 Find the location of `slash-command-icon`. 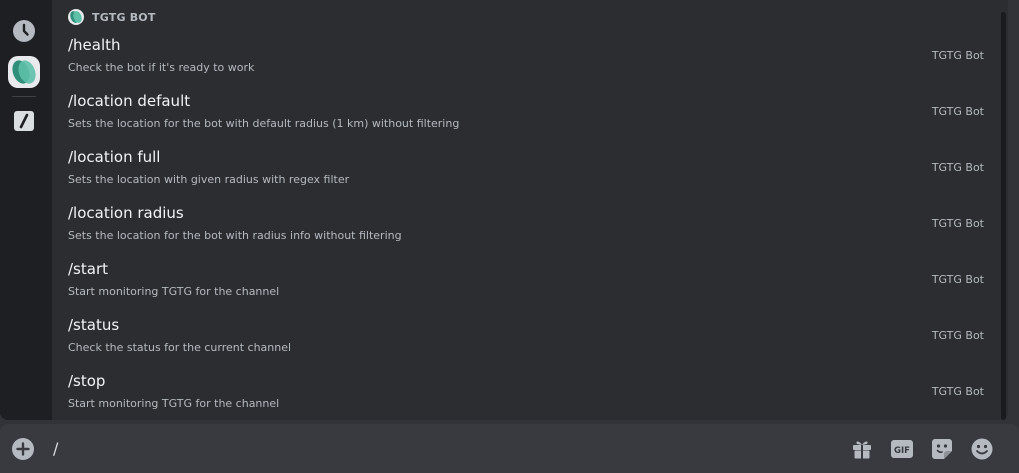

slash-command-icon is located at coordinates (24, 121).